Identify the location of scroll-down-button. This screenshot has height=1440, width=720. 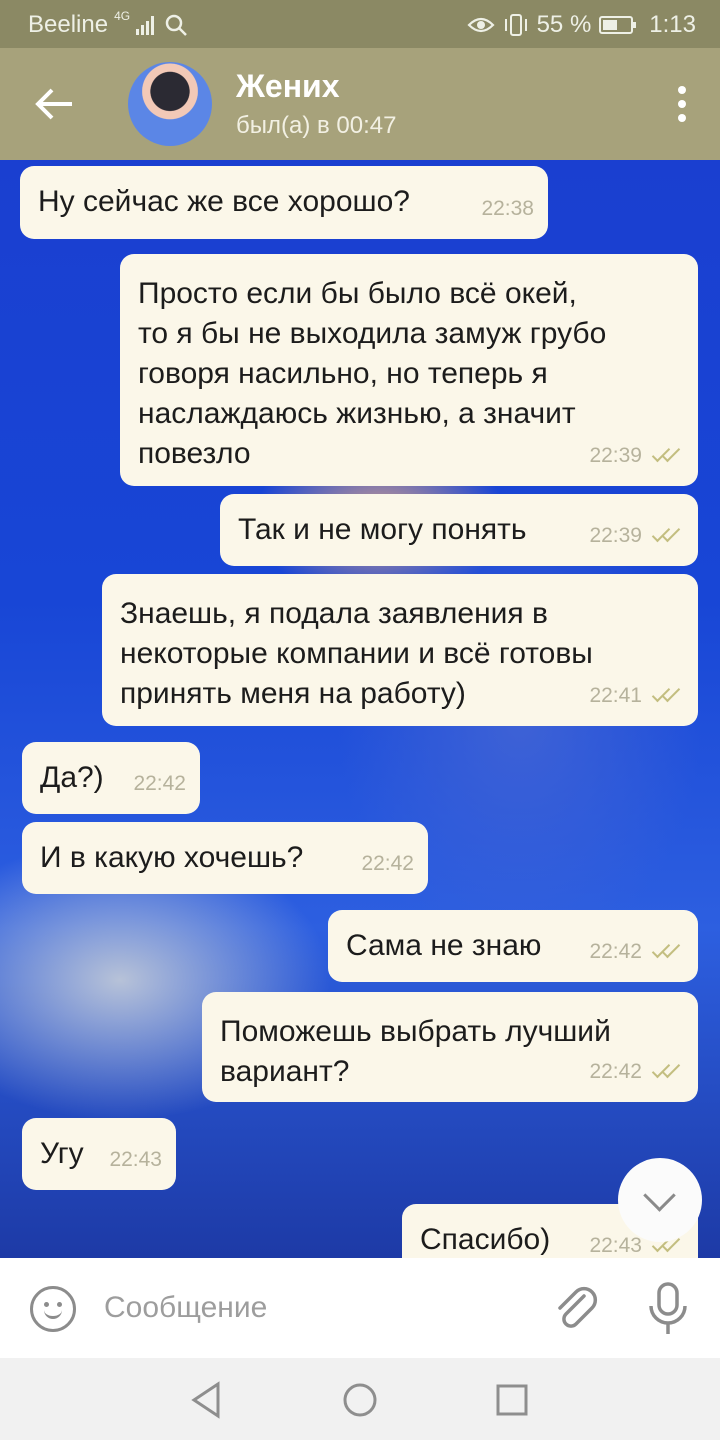
(660, 1200).